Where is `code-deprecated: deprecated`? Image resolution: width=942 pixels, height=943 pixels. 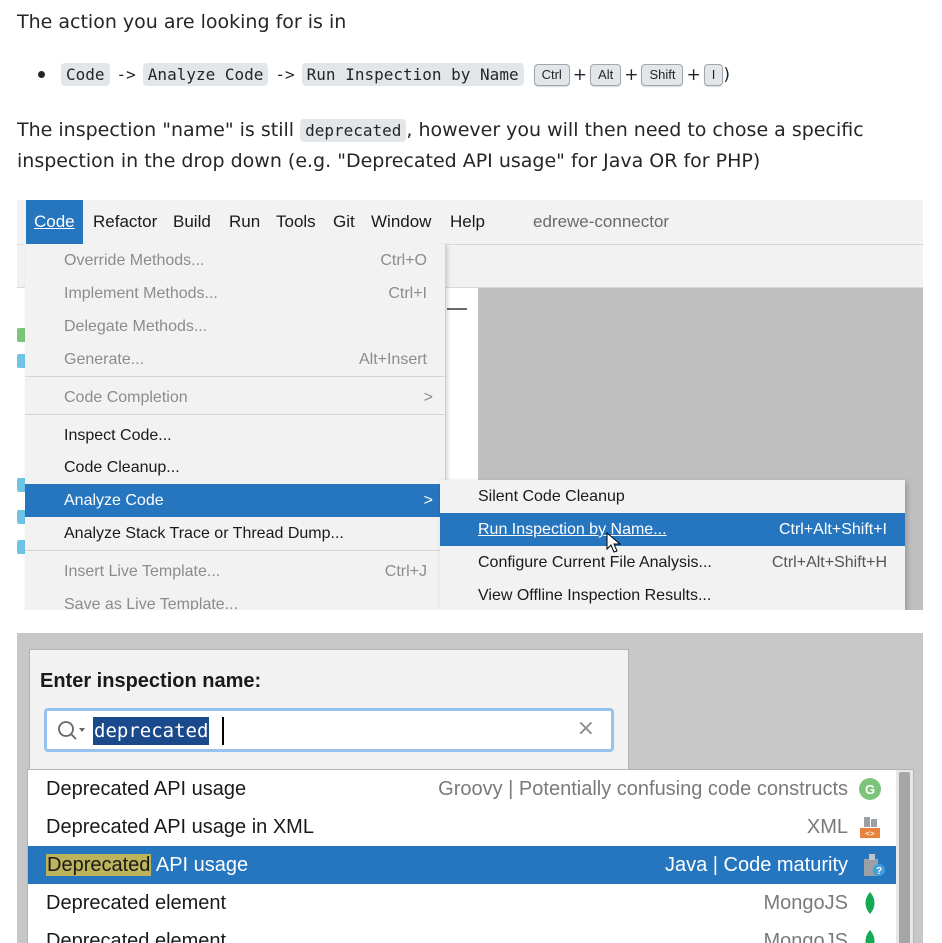
code-deprecated: deprecated is located at coordinates (353, 130).